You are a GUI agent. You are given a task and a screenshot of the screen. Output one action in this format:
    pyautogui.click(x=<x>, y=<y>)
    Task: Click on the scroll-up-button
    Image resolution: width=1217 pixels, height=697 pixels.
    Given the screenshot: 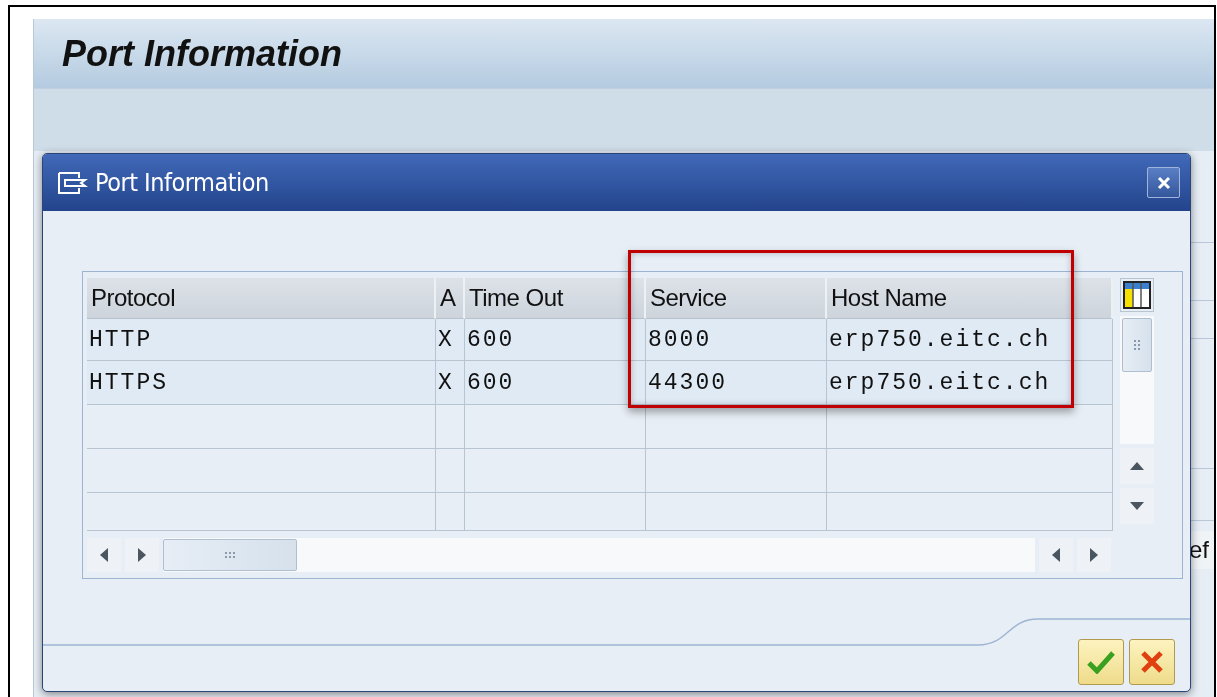 What is the action you would take?
    pyautogui.click(x=1137, y=466)
    